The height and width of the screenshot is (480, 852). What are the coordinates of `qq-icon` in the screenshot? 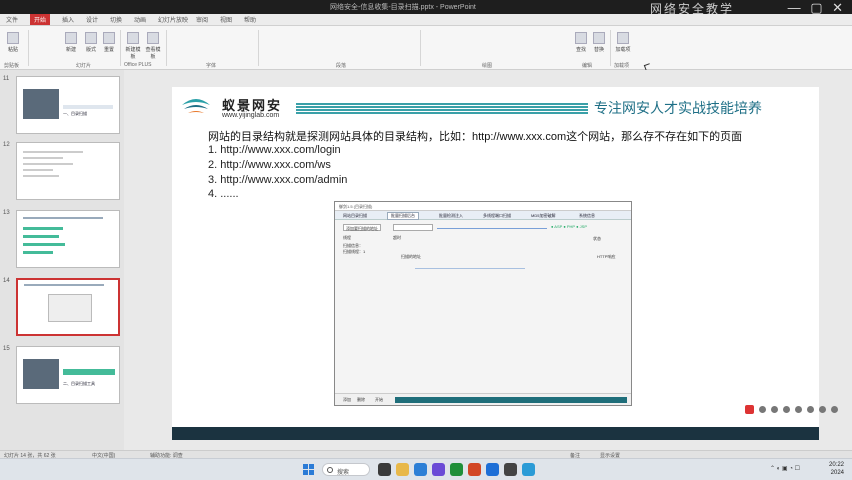 It's located at (528, 469).